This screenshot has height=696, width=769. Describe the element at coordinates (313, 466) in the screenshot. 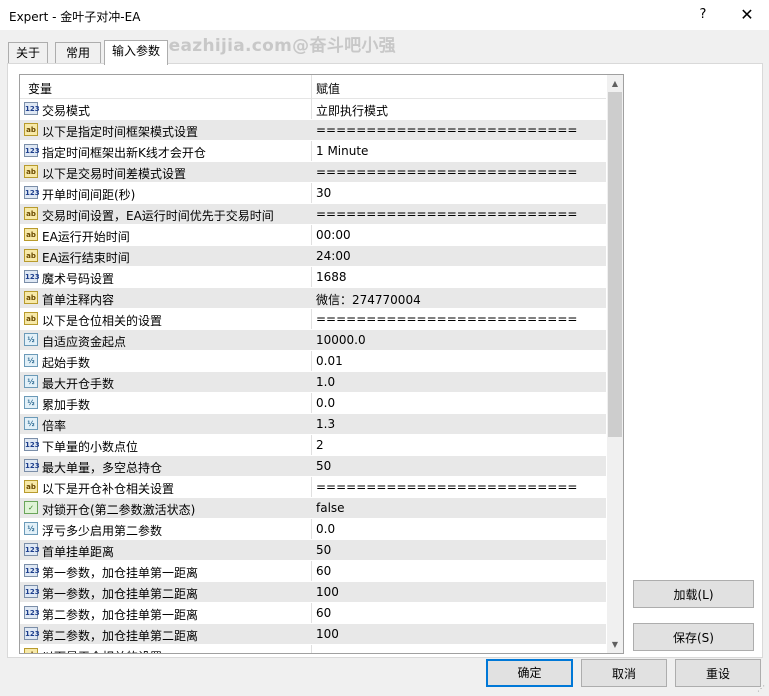

I see `param-row: 123 最大单量，多空总持仓 50` at that location.